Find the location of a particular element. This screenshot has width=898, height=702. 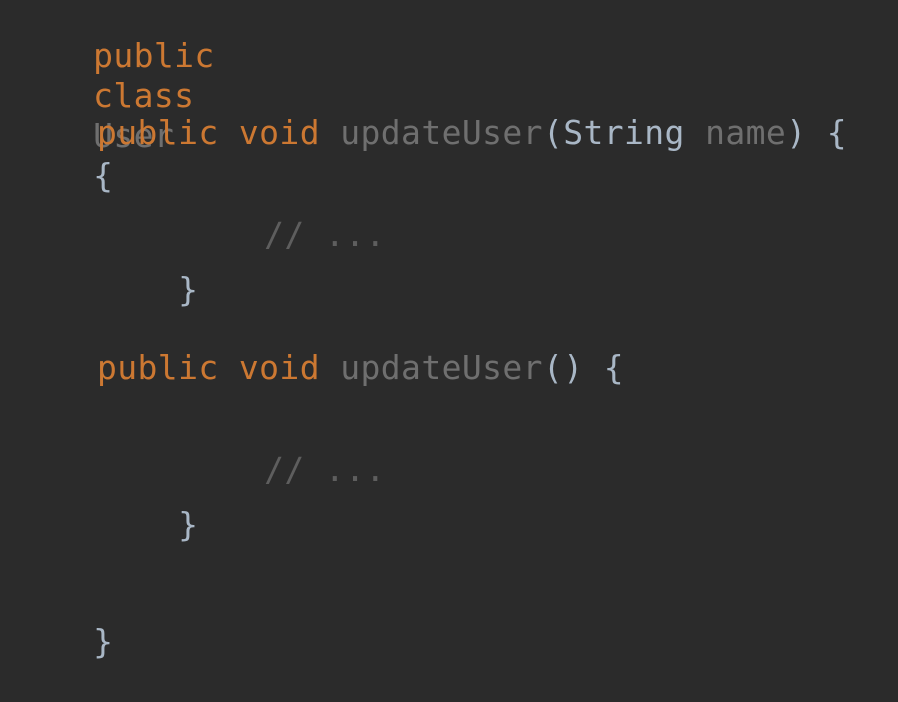

method2-signature-line: public void updateUser() { is located at coordinates (360, 368).